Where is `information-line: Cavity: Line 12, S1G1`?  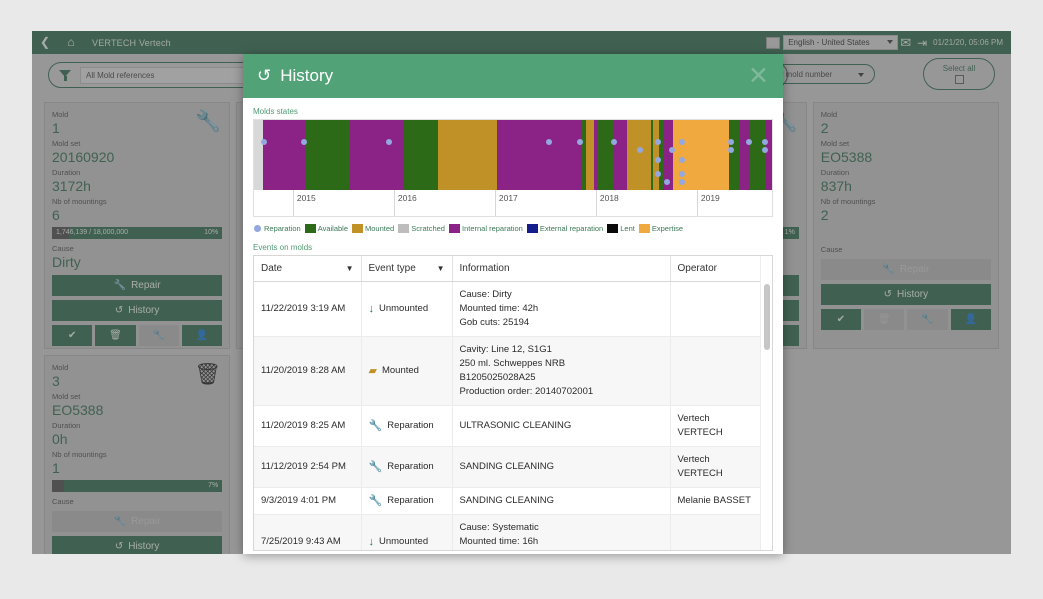
information-line: Cavity: Line 12, S1G1 is located at coordinates (505, 349).